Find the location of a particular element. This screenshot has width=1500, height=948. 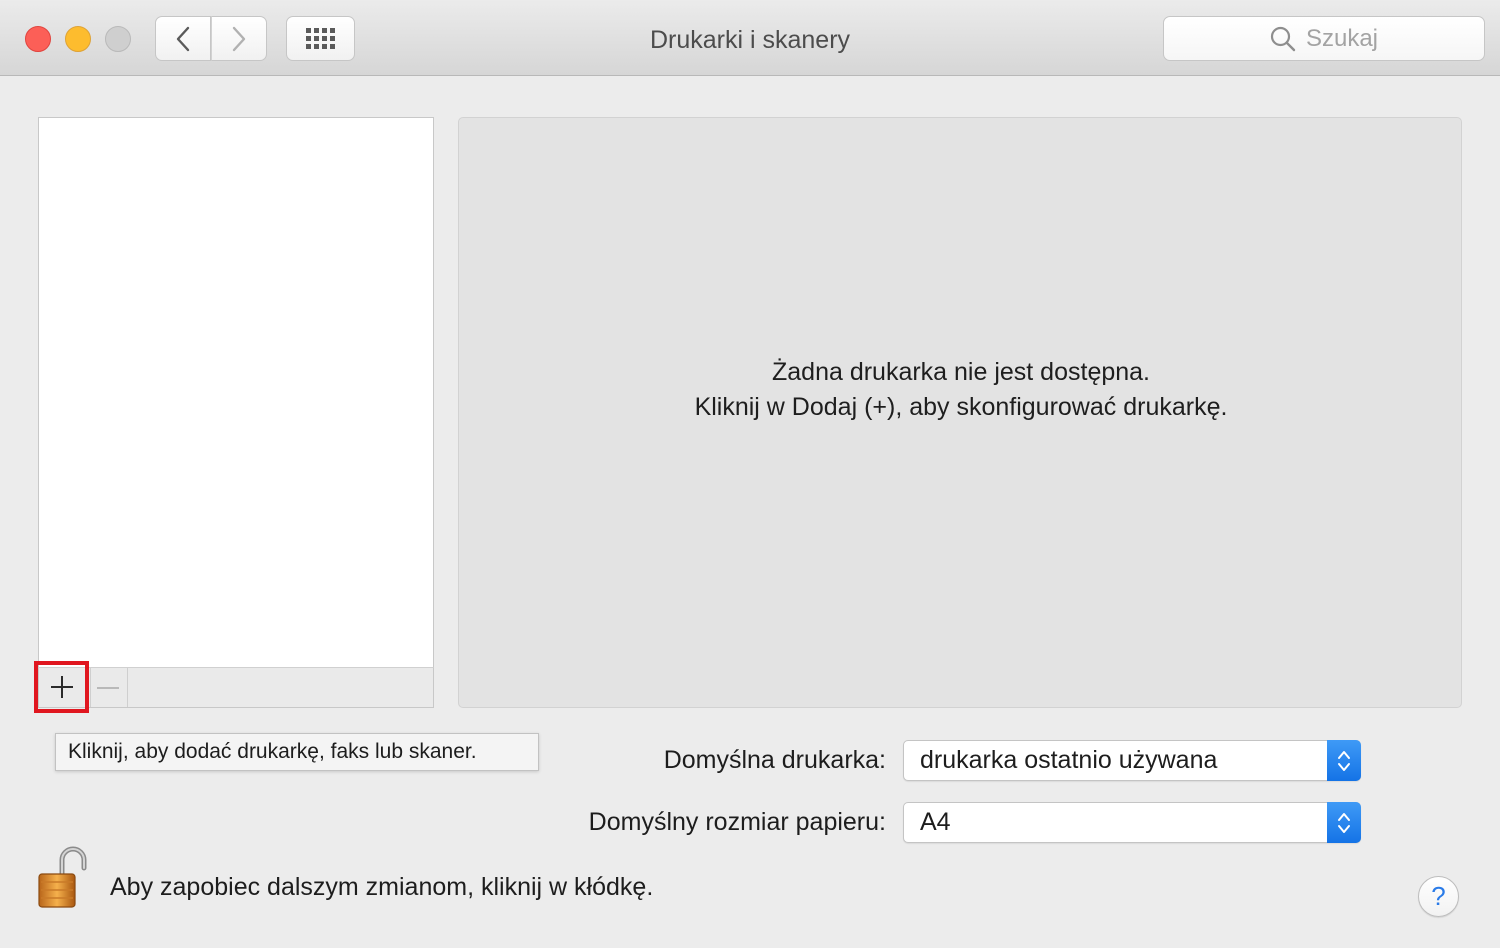

plus-icon is located at coordinates (61, 687).